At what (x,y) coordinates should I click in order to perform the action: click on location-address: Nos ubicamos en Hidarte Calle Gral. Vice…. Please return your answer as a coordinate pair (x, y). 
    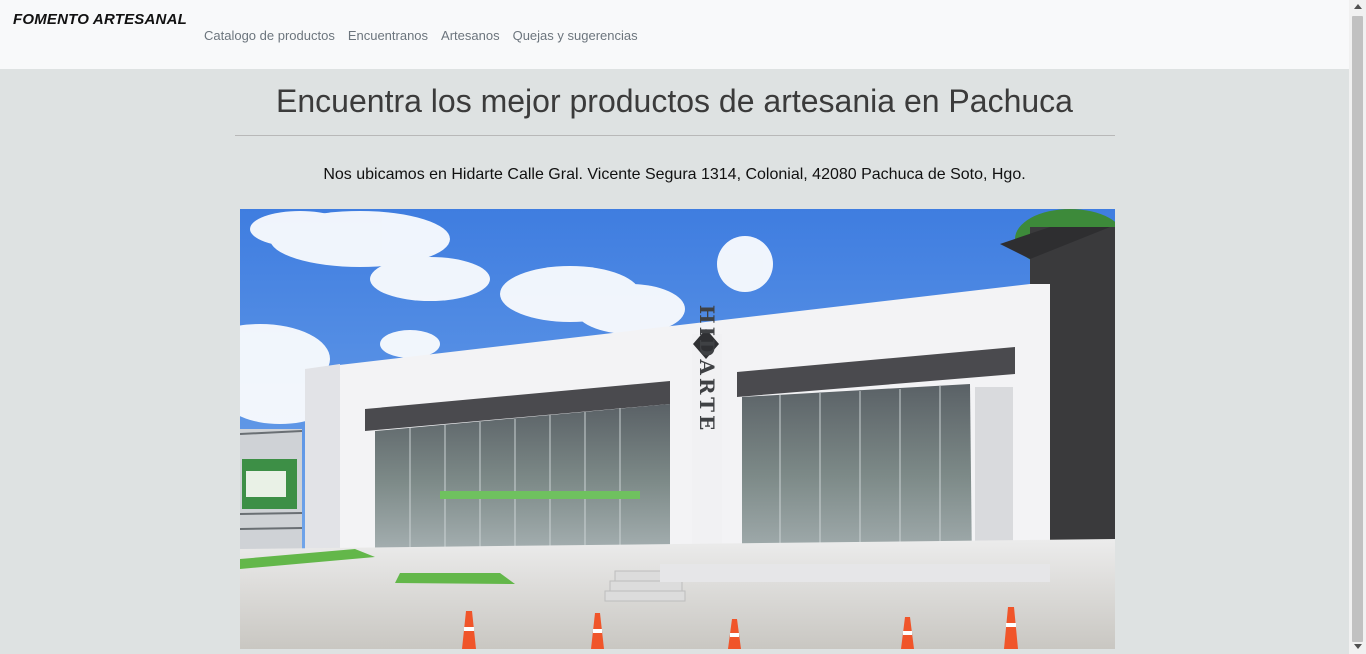
    Looking at the image, I should click on (674, 174).